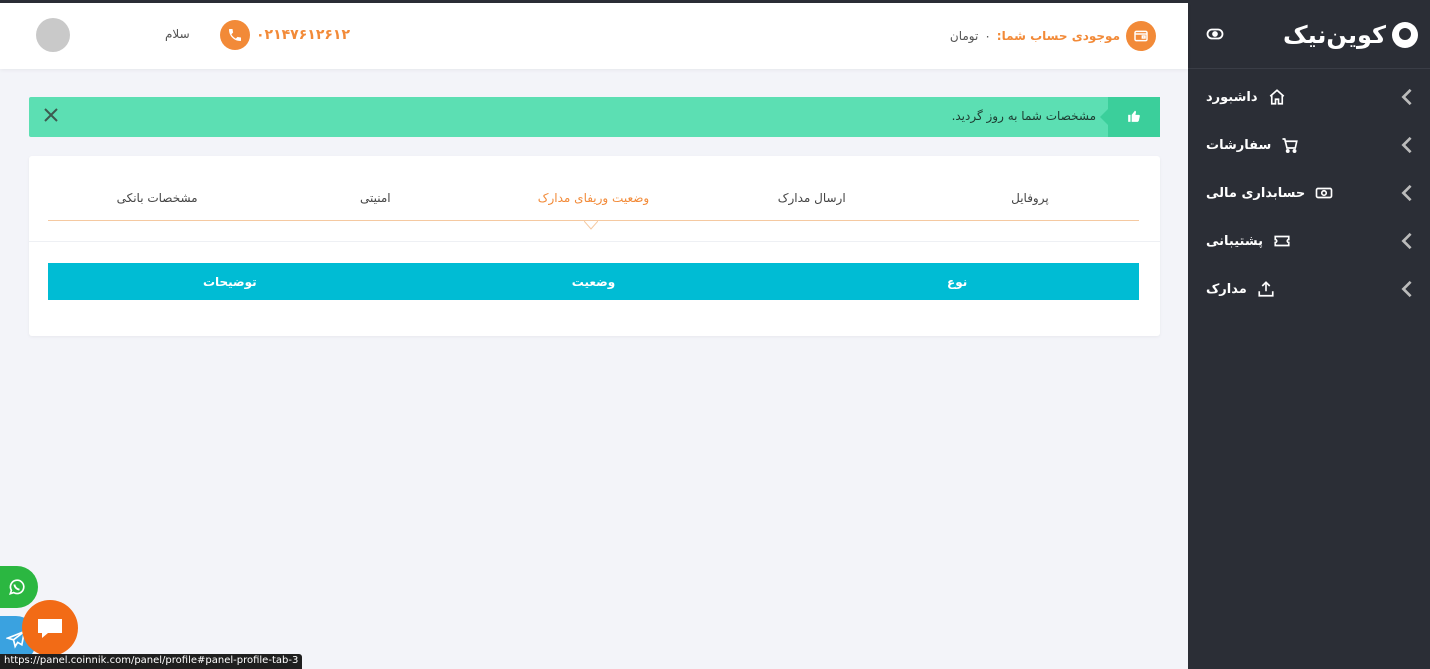 This screenshot has height=669, width=1430. Describe the element at coordinates (1134, 116) in the screenshot. I see `thumbs-up-icon` at that location.